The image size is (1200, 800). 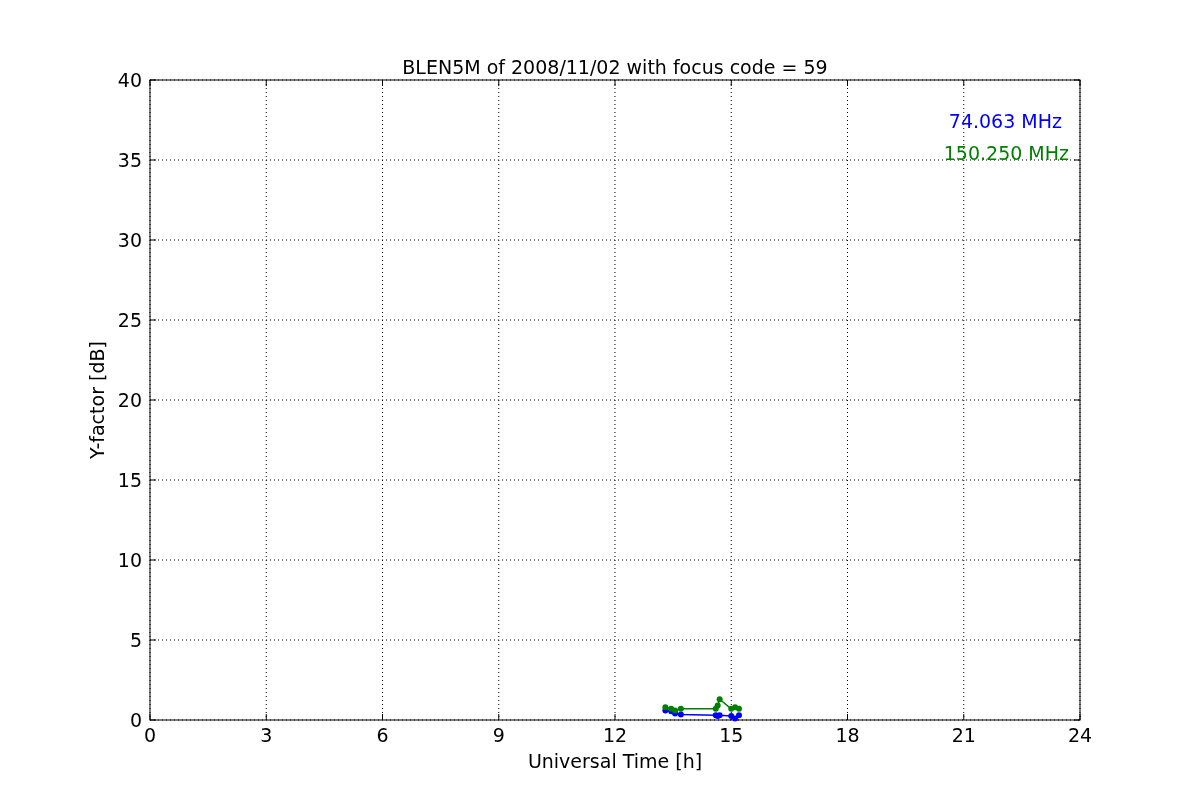 What do you see at coordinates (1005, 121) in the screenshot?
I see `legend-label: 74.063 MHz` at bounding box center [1005, 121].